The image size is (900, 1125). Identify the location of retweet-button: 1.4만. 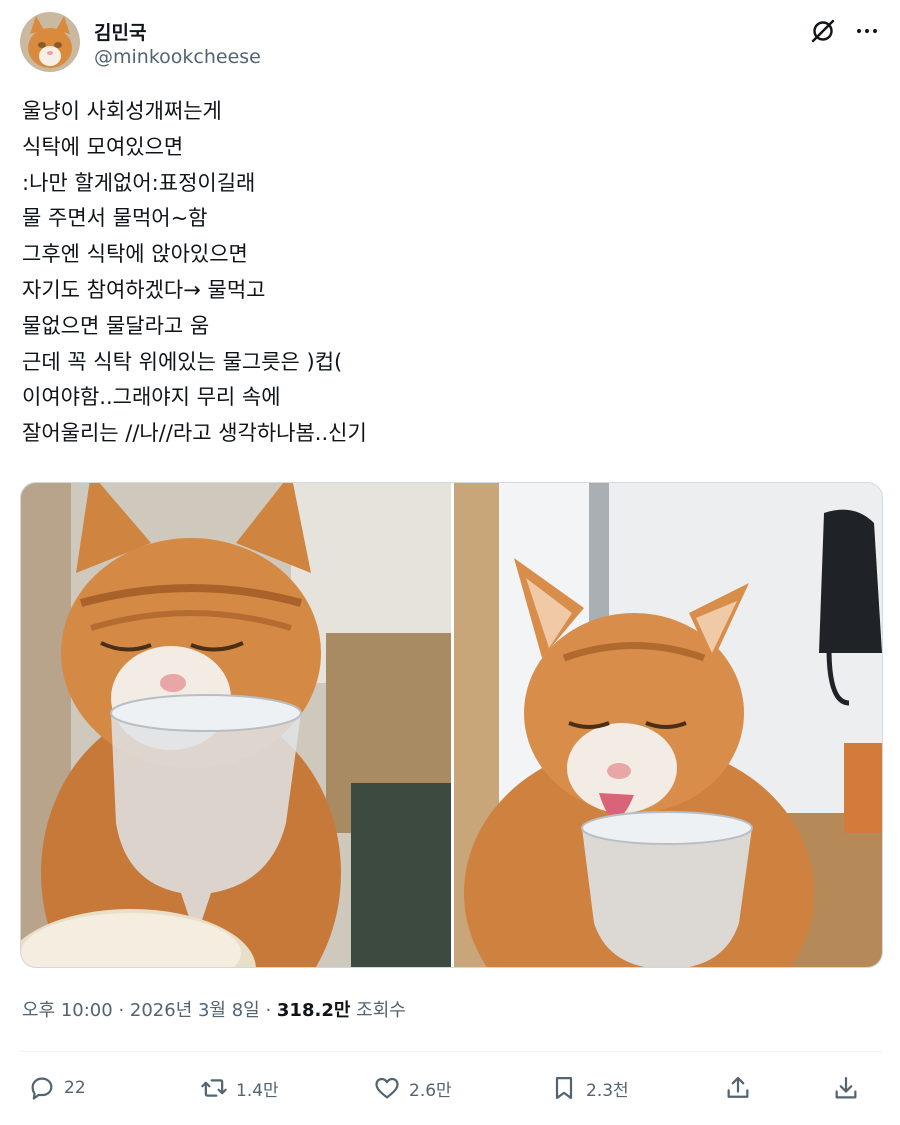
(239, 1088).